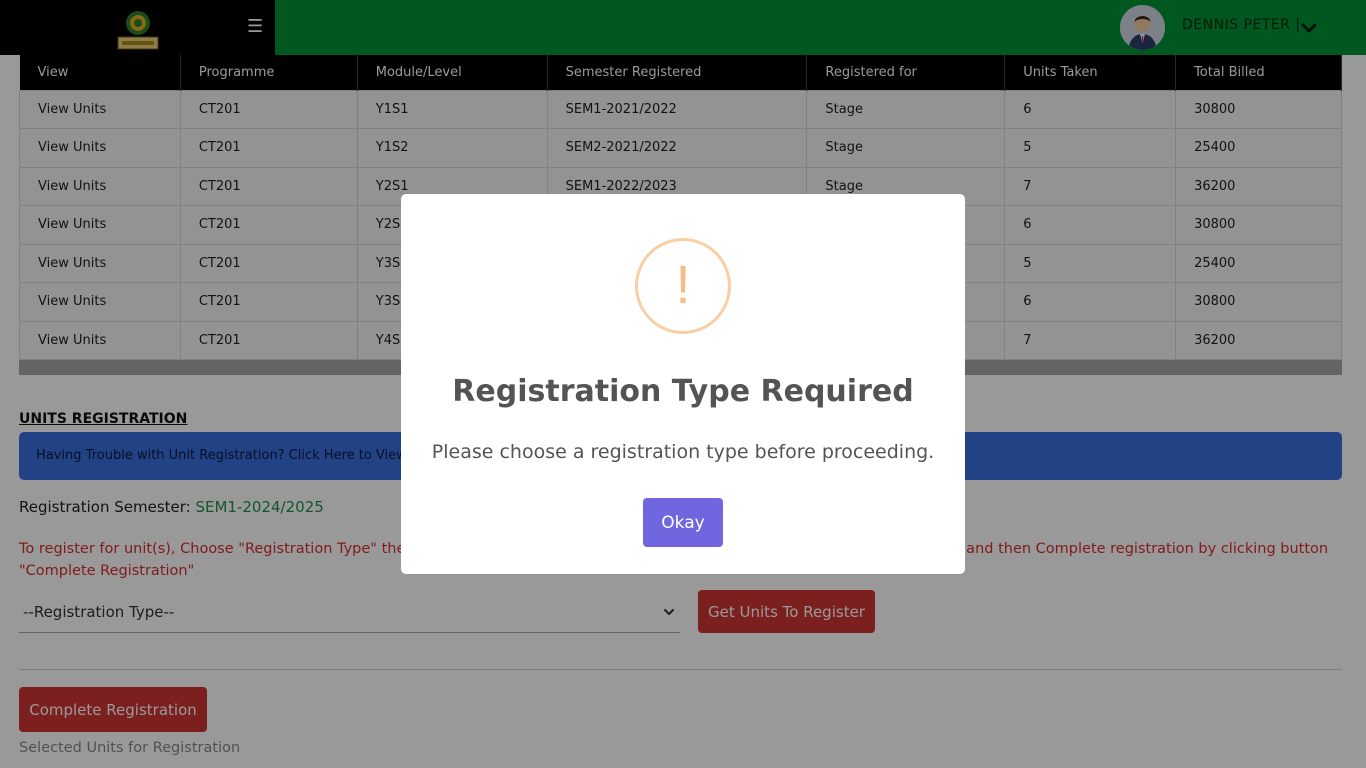 The width and height of the screenshot is (1366, 768). I want to click on okay-button: Okay, so click(683, 522).